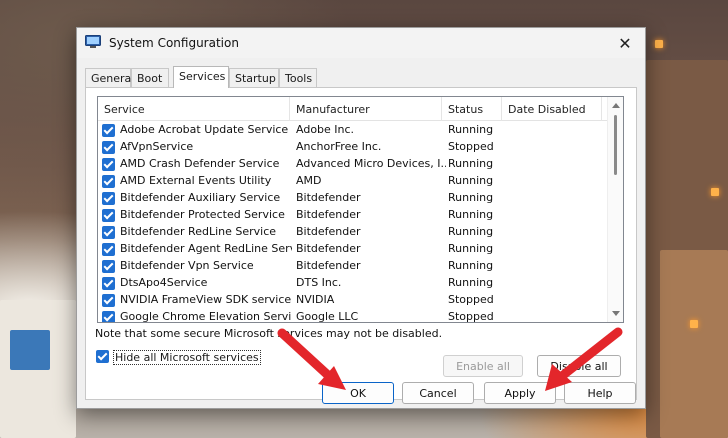  I want to click on cancel-button: Cancel, so click(438, 393).